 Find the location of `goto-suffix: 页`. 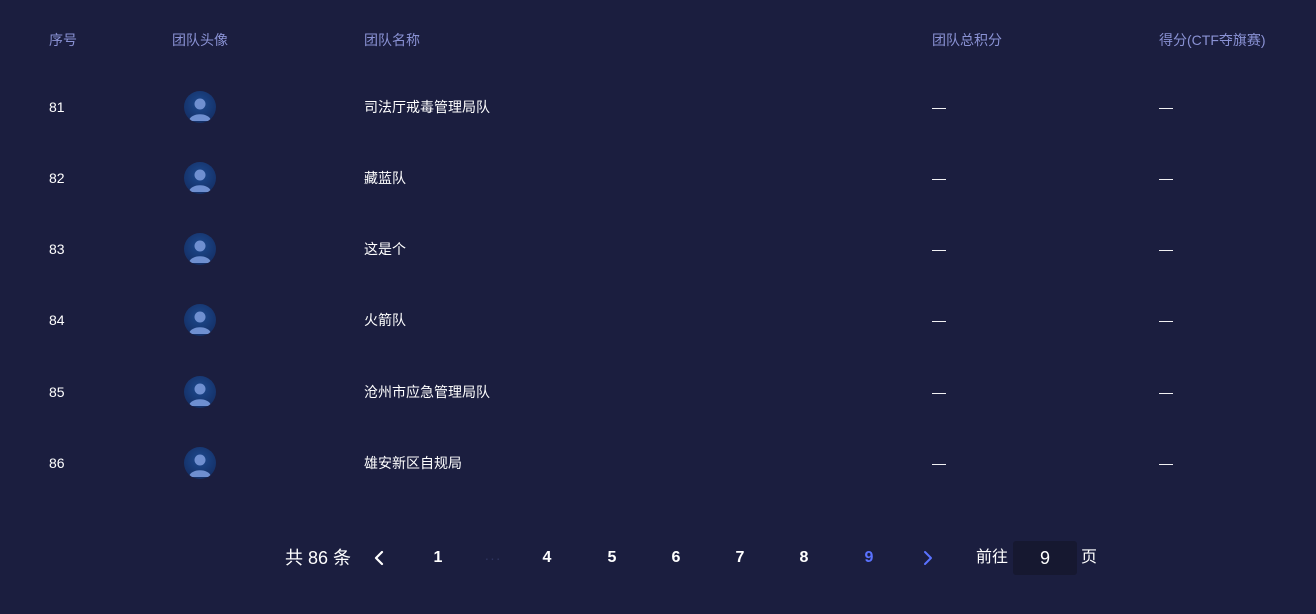

goto-suffix: 页 is located at coordinates (1089, 557).